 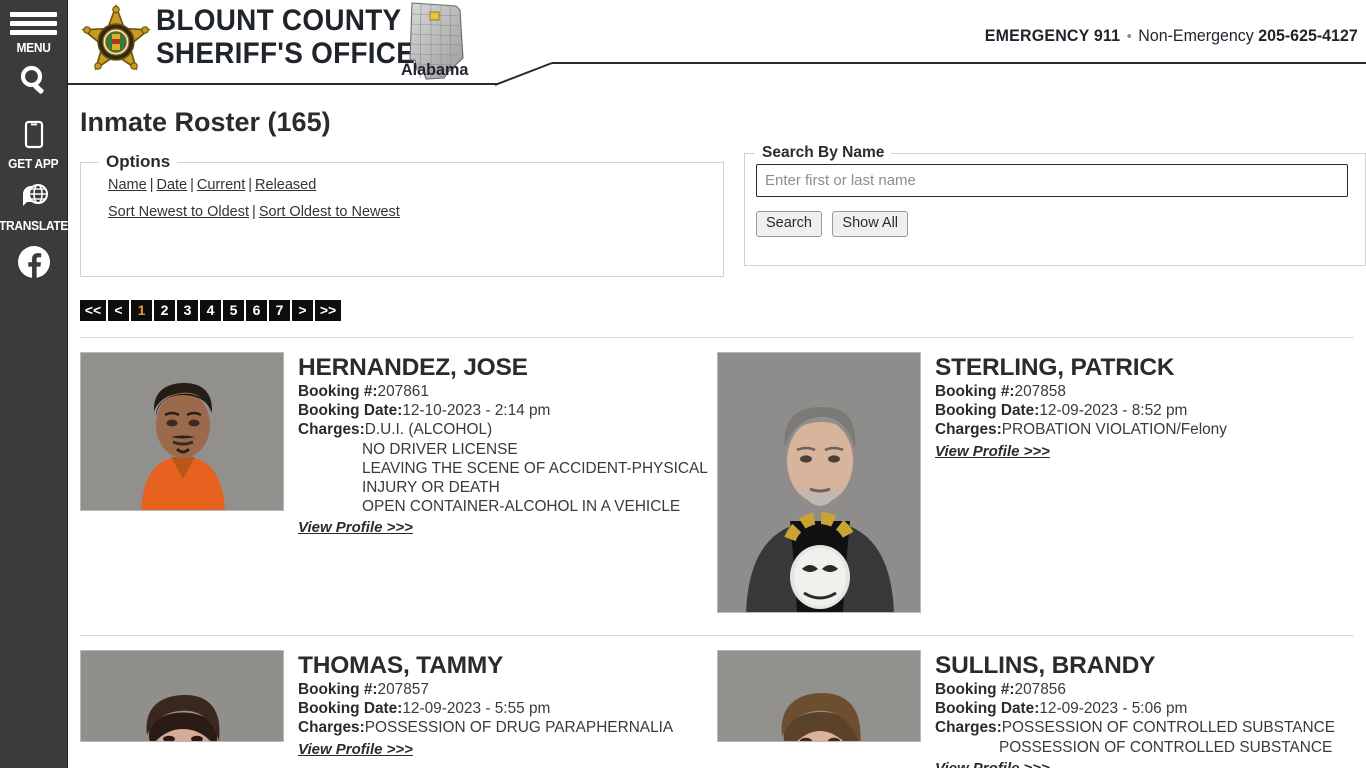 I want to click on menu-label: MENU, so click(x=33, y=47).